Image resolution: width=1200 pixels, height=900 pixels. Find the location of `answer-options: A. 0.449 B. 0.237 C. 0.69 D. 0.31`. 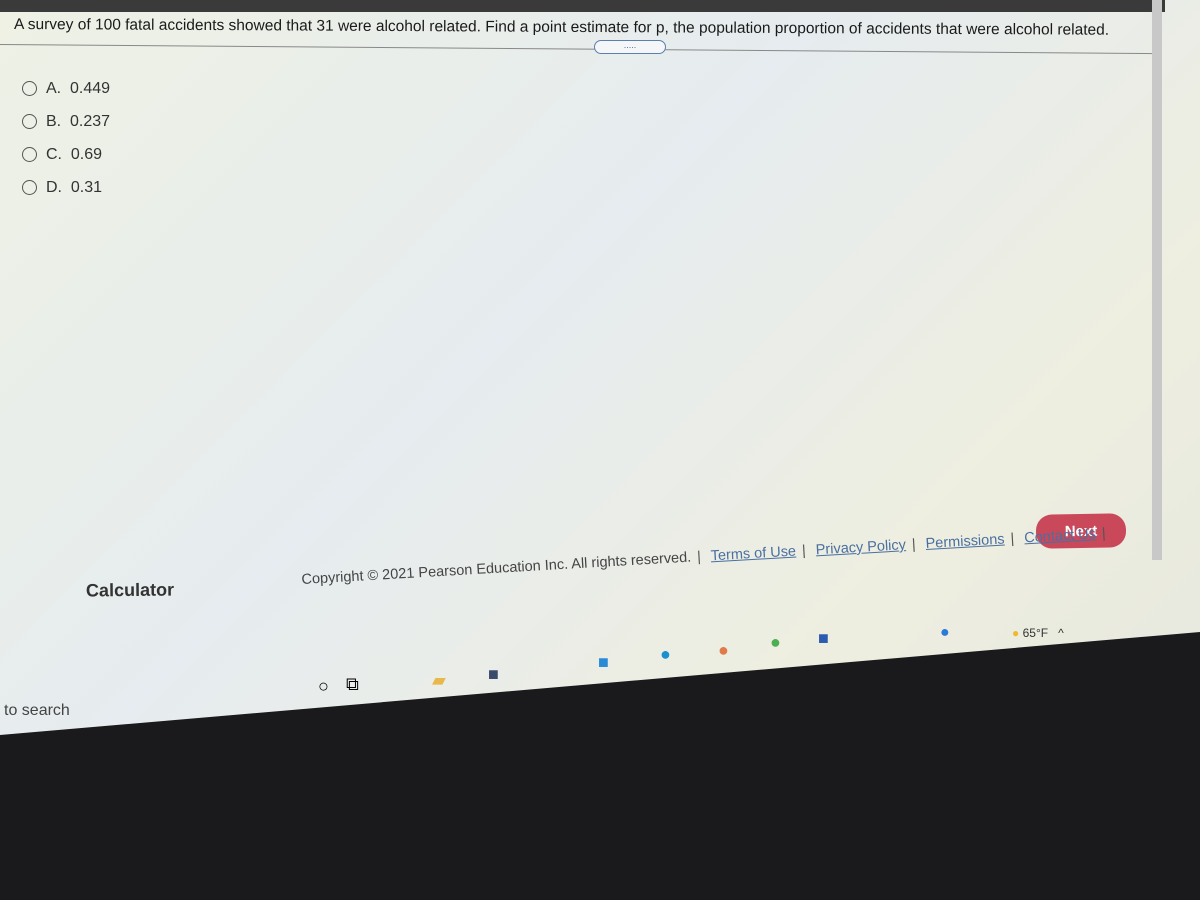

answer-options: A. 0.449 B. 0.237 C. 0.69 D. 0.31 is located at coordinates (66, 138).